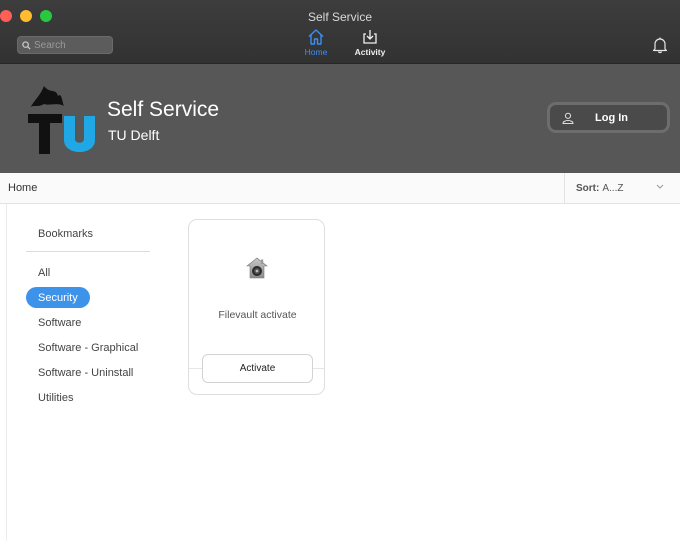 The image size is (680, 541). I want to click on organization-name: TU Delft, so click(134, 135).